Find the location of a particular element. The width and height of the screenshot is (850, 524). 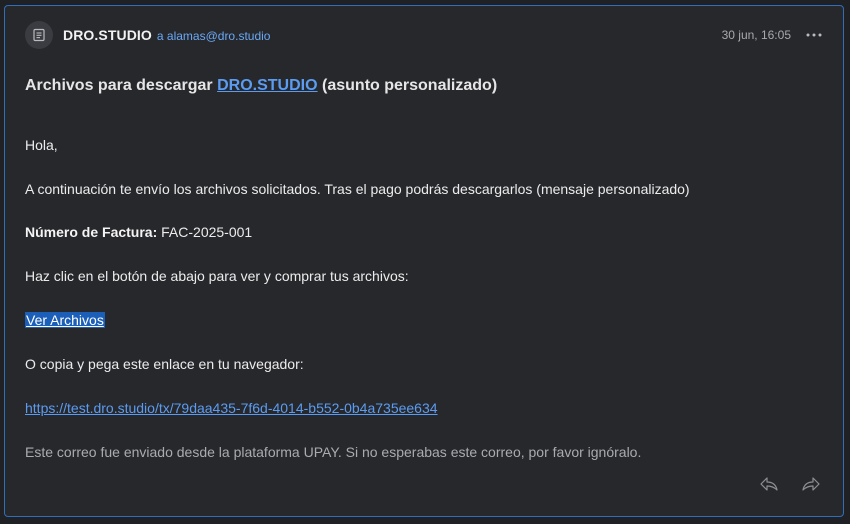

message-date: 30 jun, 16:05 is located at coordinates (756, 35).